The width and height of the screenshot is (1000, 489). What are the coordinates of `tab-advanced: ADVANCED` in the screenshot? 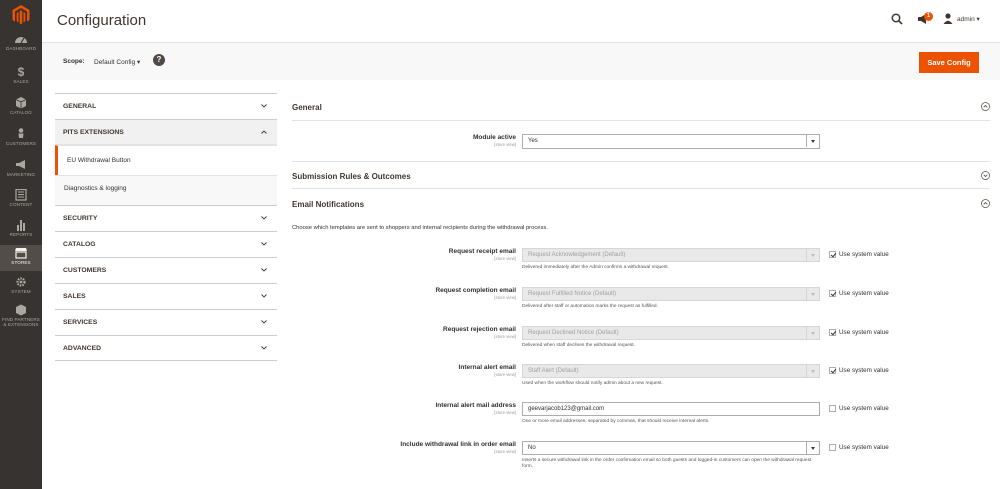 It's located at (166, 348).